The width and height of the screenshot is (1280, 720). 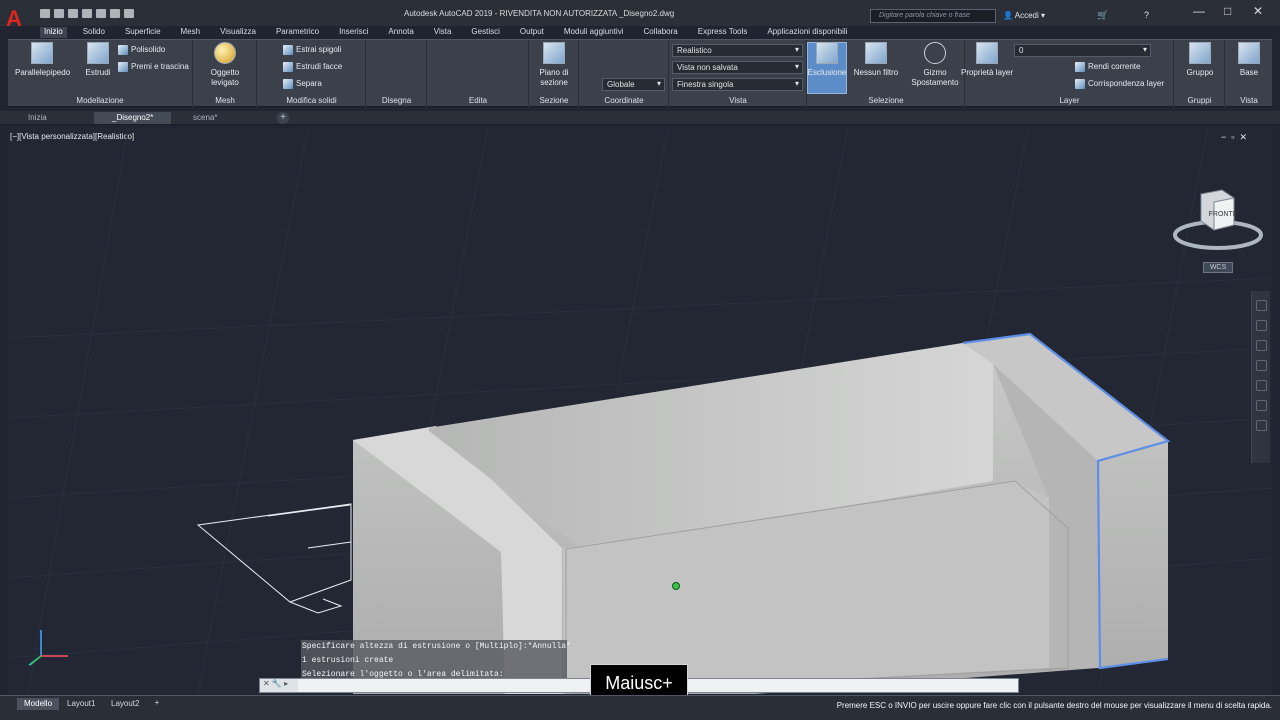 What do you see at coordinates (279, 685) in the screenshot?
I see `command-line-tools: ✕ 🔧 ▸` at bounding box center [279, 685].